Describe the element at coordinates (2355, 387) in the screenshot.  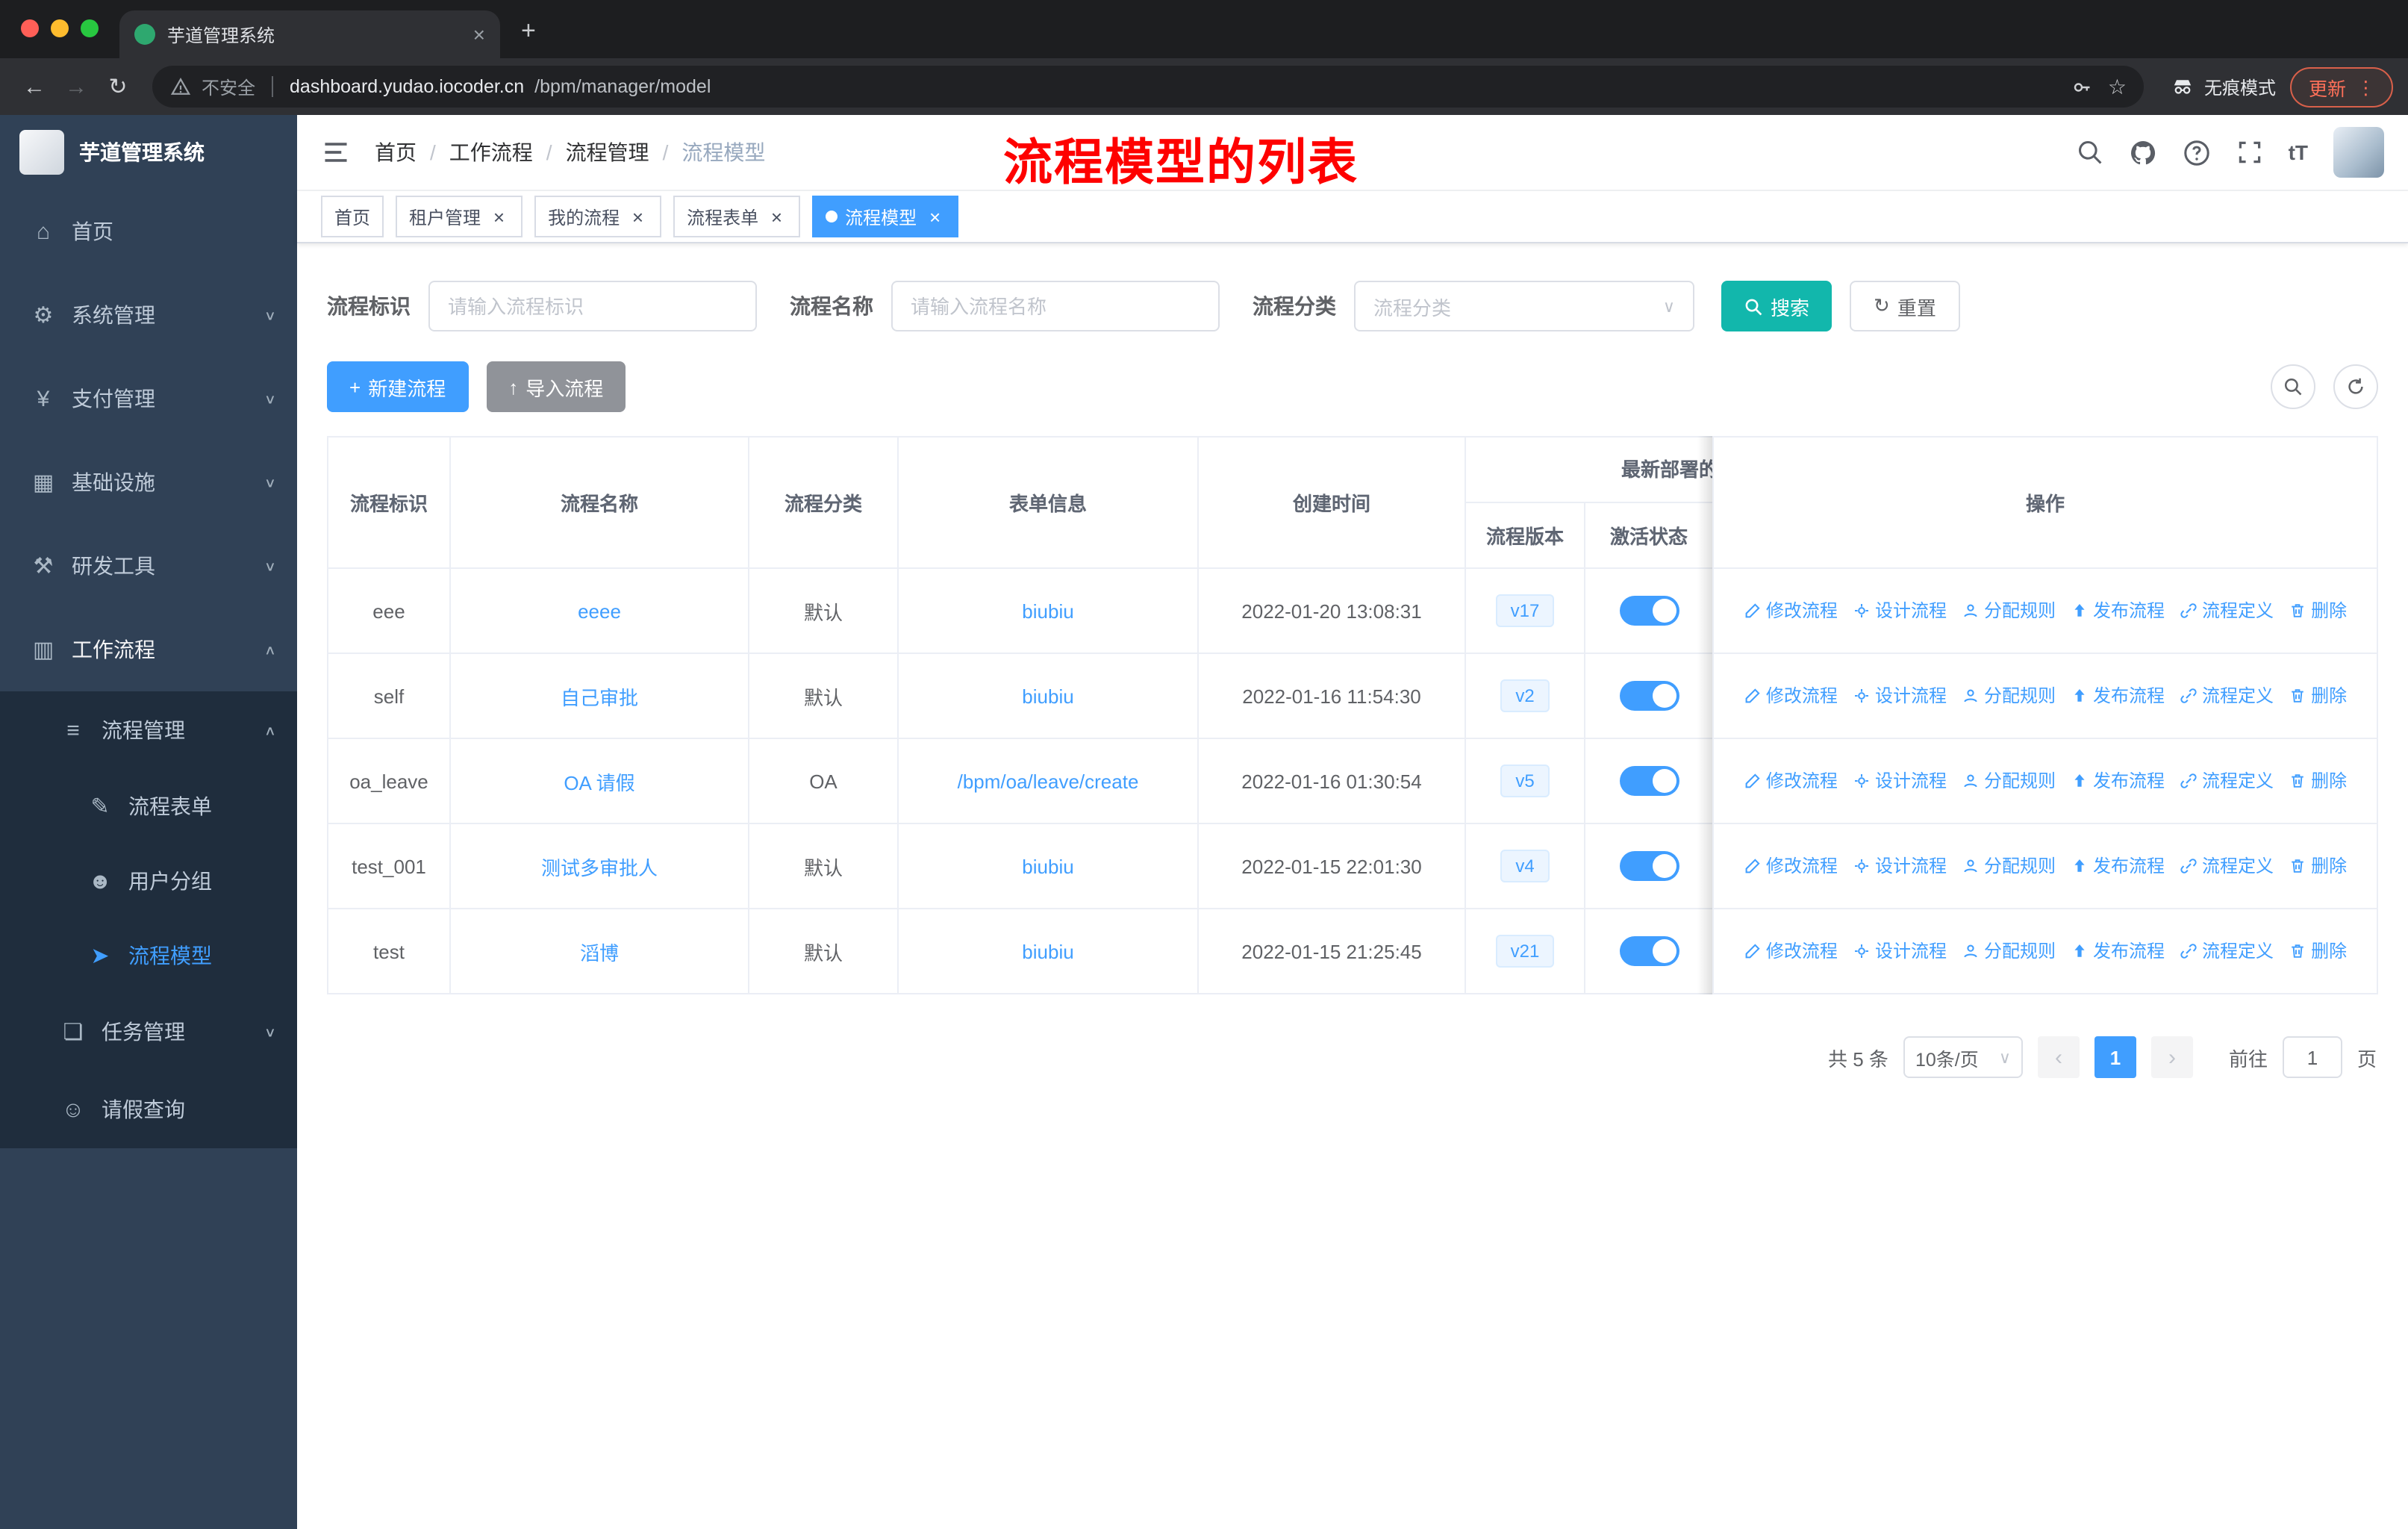
I see `refresh-table-button` at that location.